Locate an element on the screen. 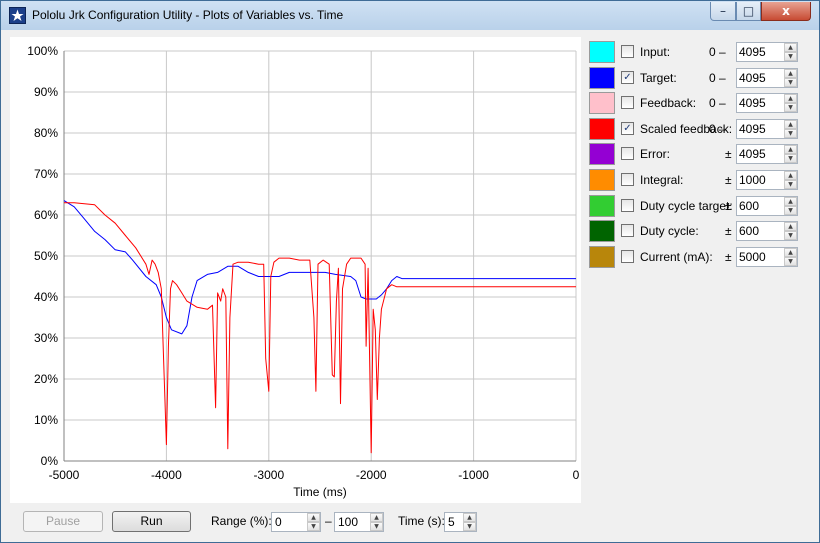  legend-row: ✓ Target: 0 –4095 ▲ ▼ is located at coordinates (694, 77).